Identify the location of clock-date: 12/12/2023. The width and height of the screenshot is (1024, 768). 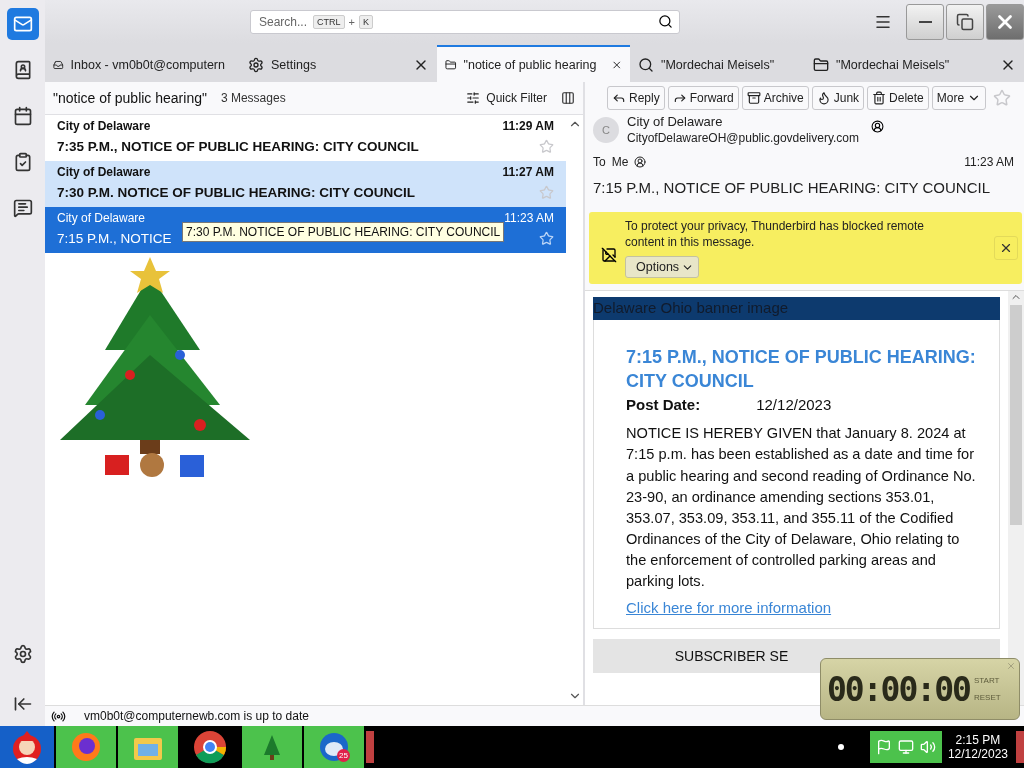
(977, 754).